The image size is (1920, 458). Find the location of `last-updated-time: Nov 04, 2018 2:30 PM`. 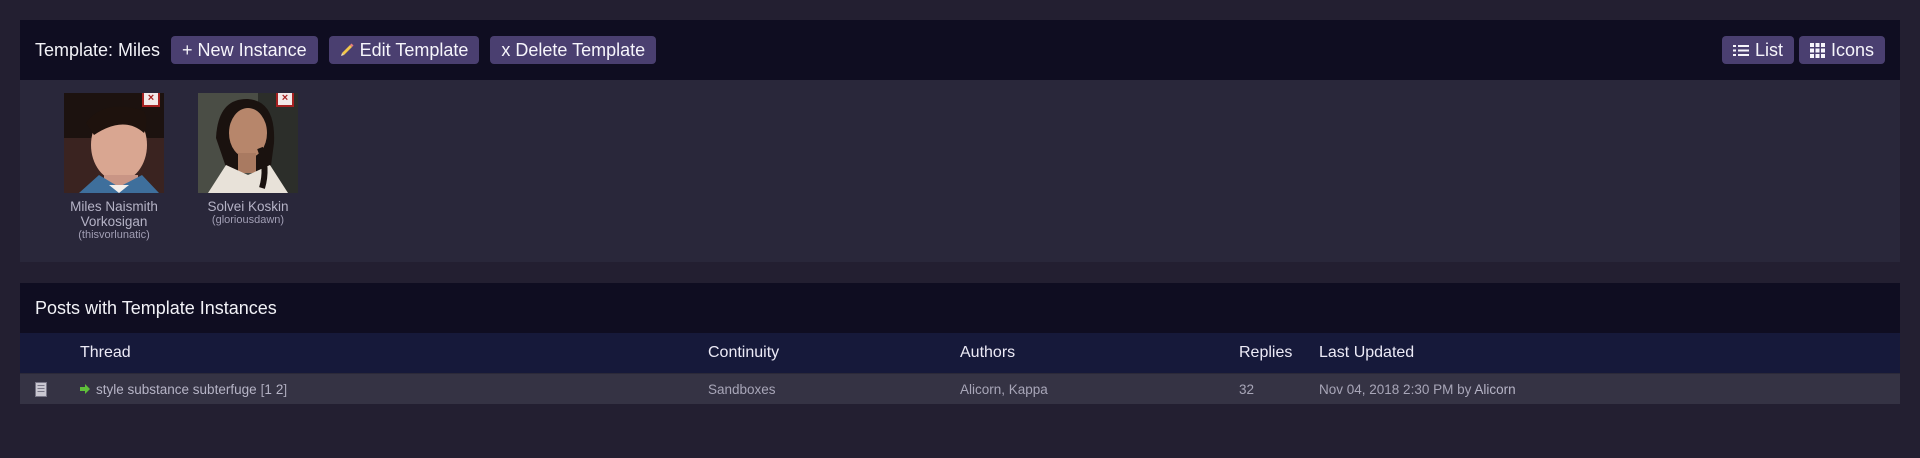

last-updated-time: Nov 04, 2018 2:30 PM is located at coordinates (1386, 389).